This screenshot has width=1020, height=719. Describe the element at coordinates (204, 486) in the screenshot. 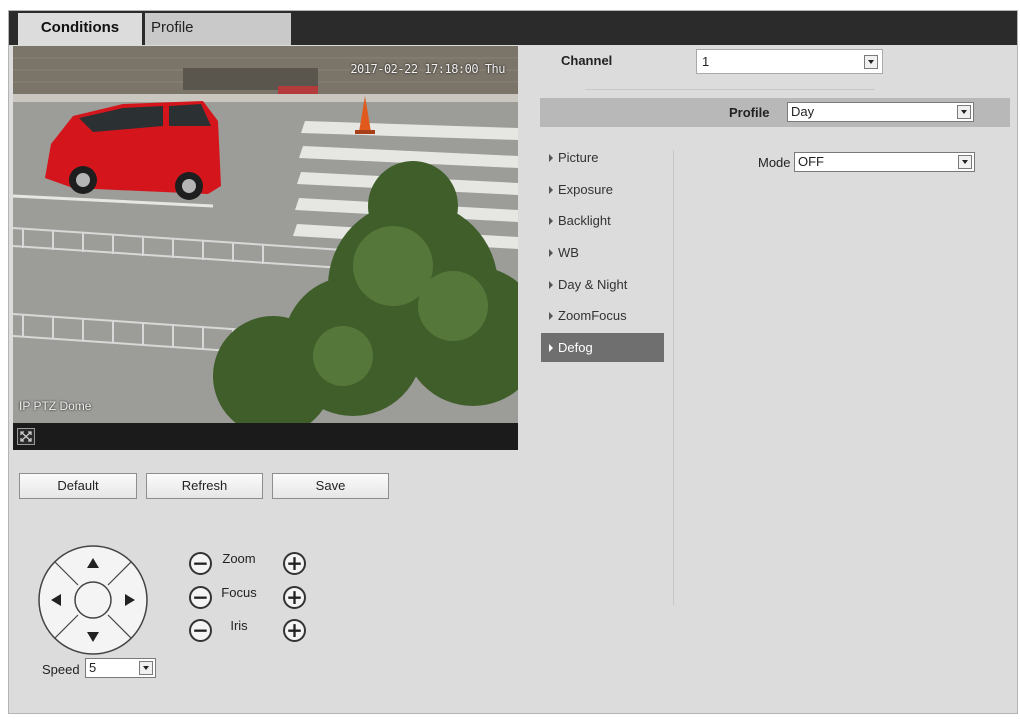

I see `refresh-button: Refresh` at that location.